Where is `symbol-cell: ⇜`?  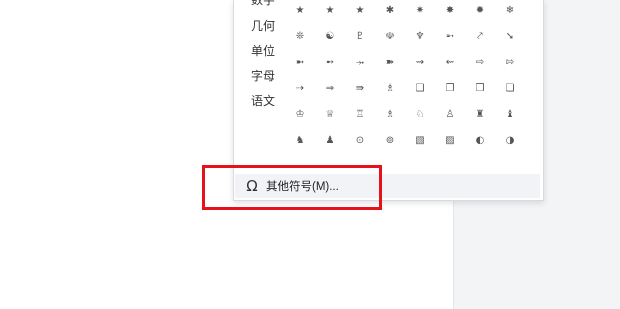
symbol-cell: ⇜ is located at coordinates (450, 62).